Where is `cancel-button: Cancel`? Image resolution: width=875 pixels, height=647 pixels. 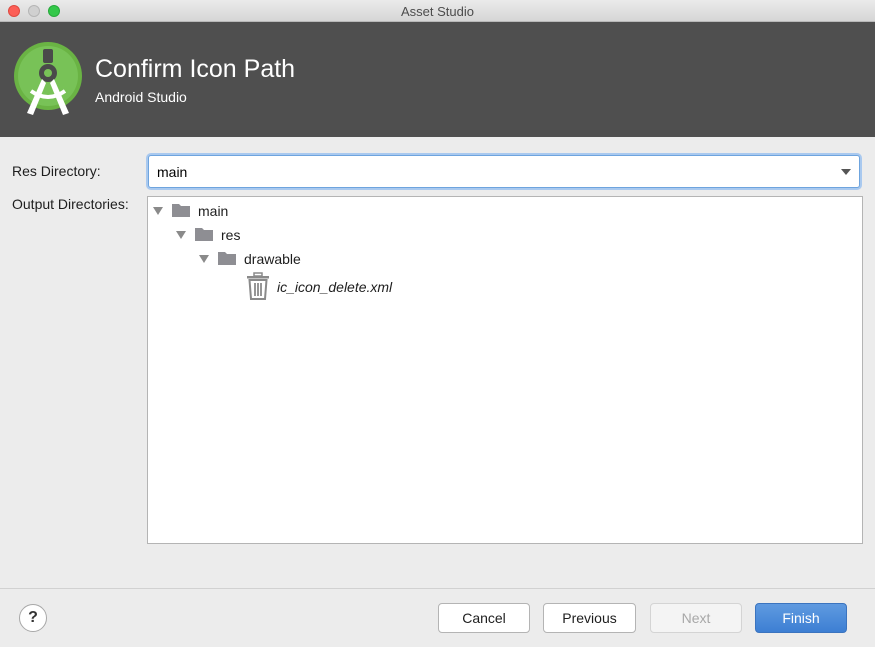
cancel-button: Cancel is located at coordinates (484, 618).